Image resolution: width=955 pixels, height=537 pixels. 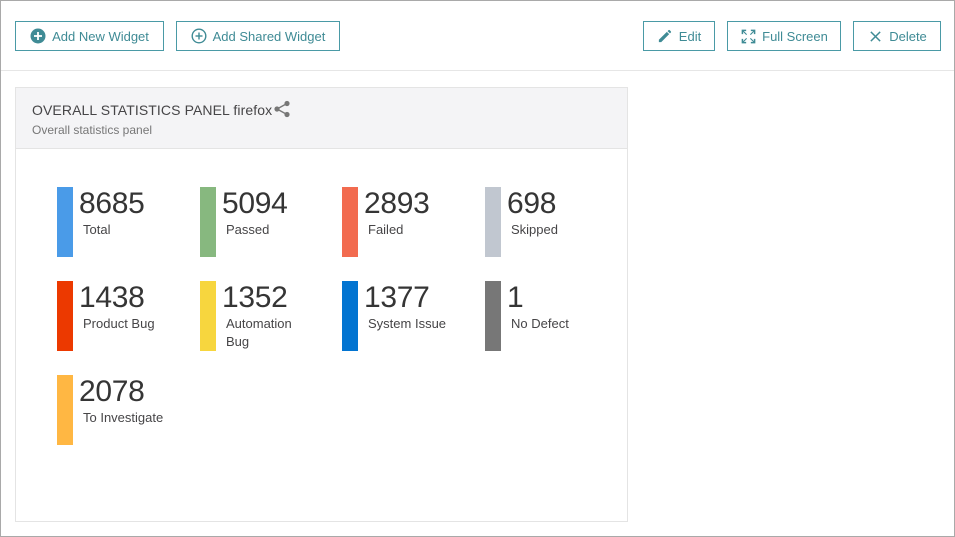 What do you see at coordinates (282, 109) in the screenshot?
I see `share-icon` at bounding box center [282, 109].